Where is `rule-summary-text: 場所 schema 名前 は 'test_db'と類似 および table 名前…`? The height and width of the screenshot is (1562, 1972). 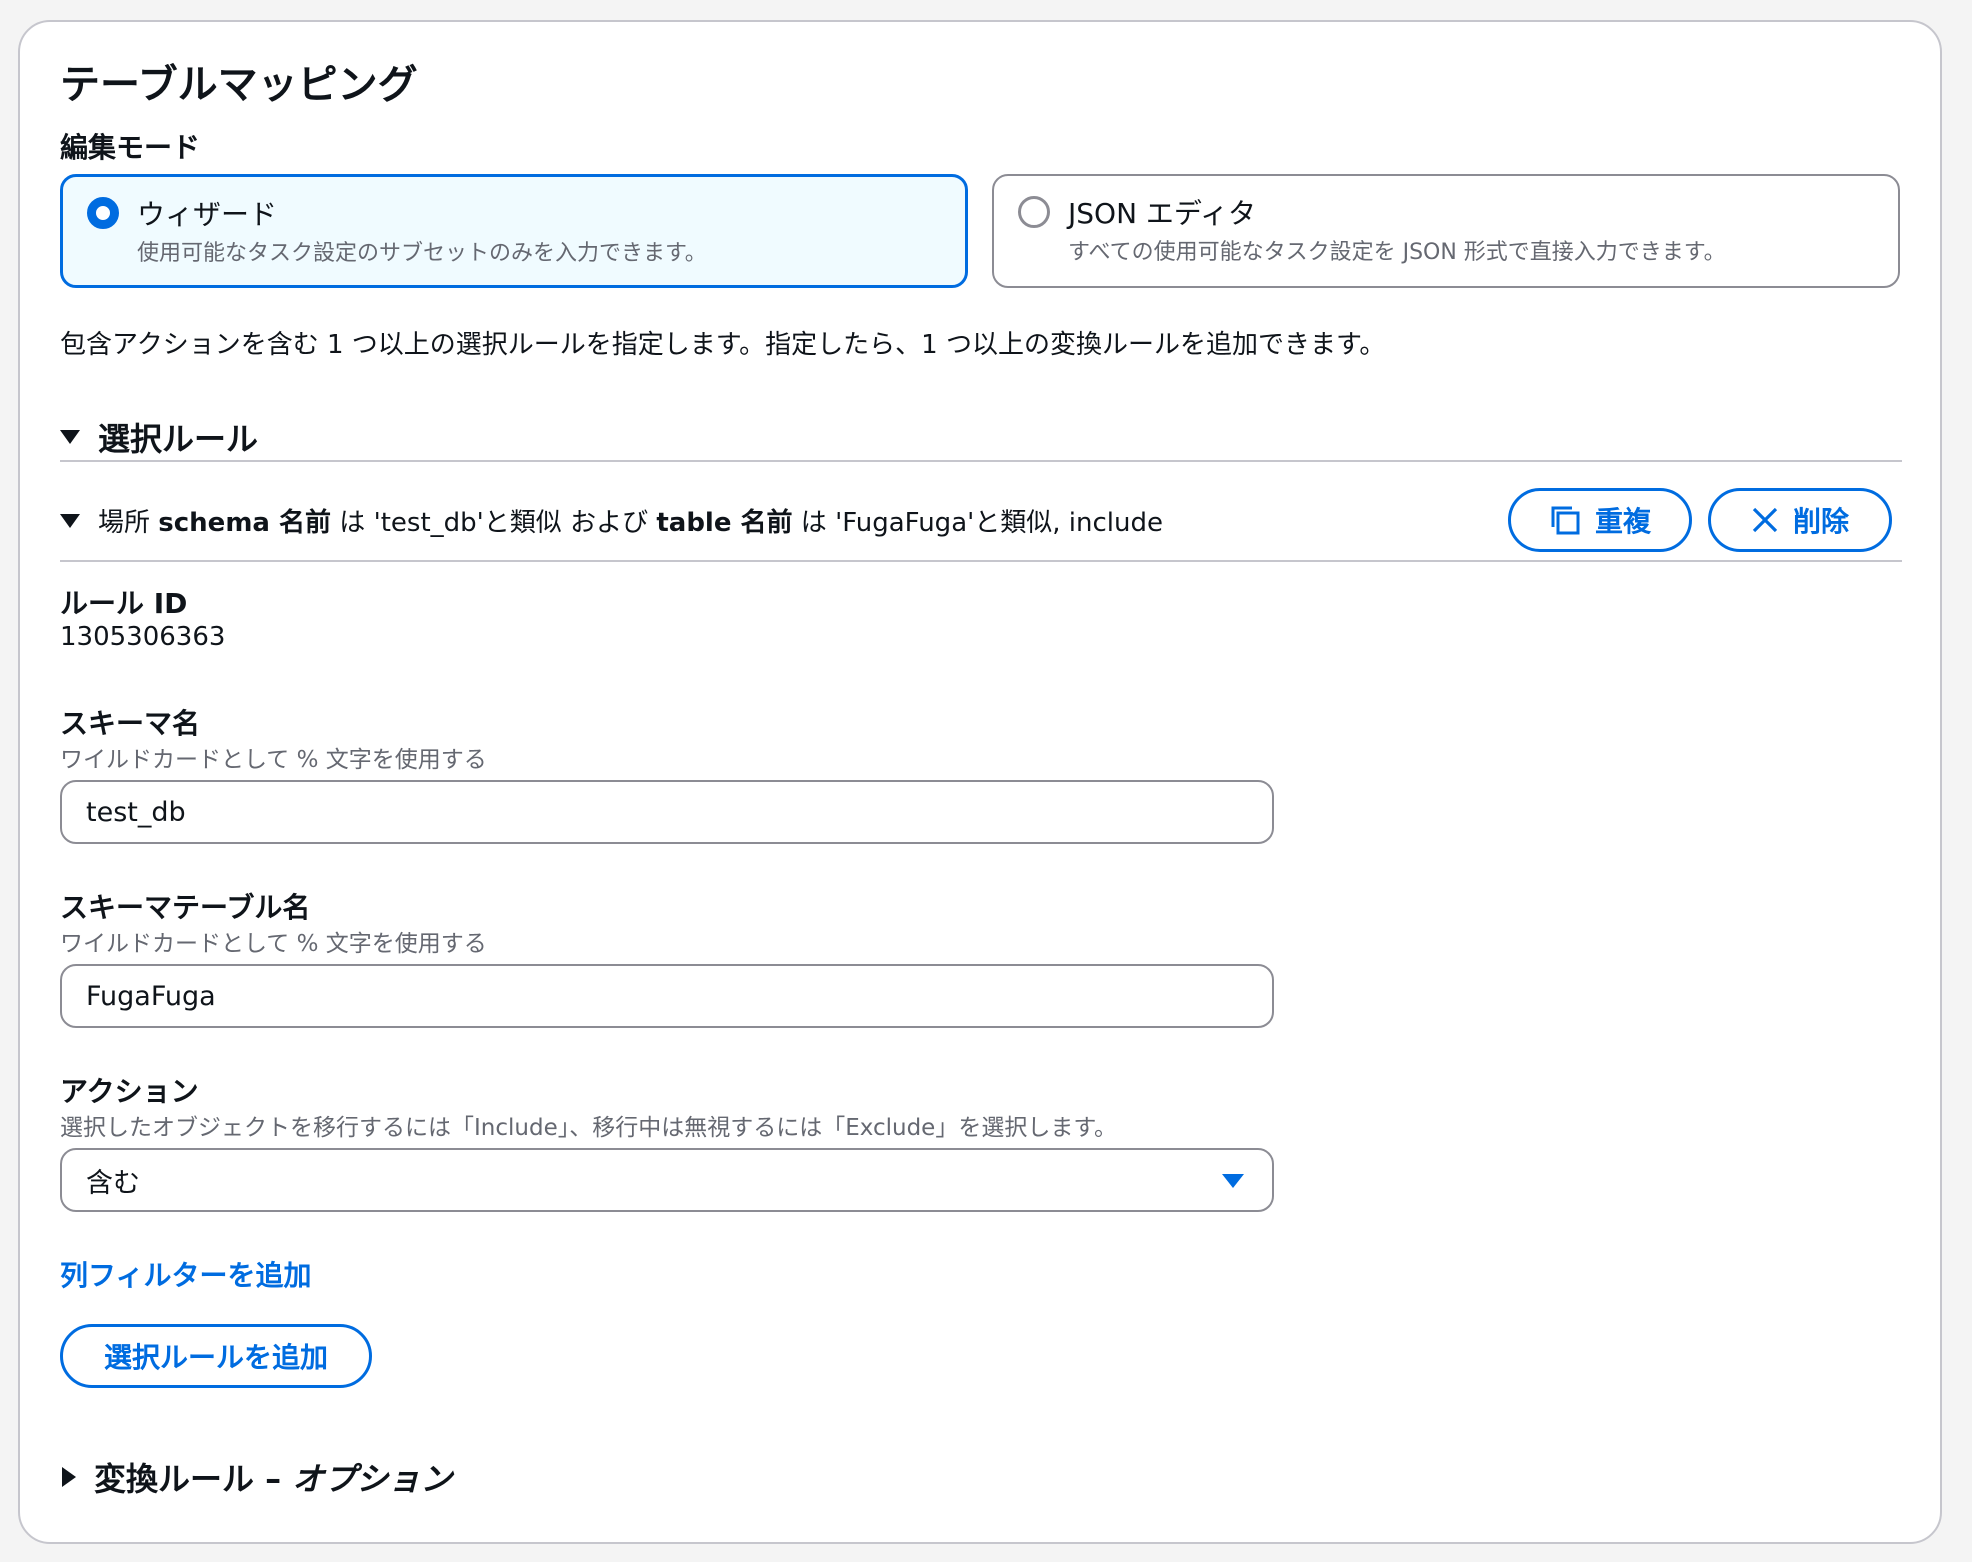 rule-summary-text: 場所 schema 名前 は 'test_db'と類似 および table 名前… is located at coordinates (630, 523).